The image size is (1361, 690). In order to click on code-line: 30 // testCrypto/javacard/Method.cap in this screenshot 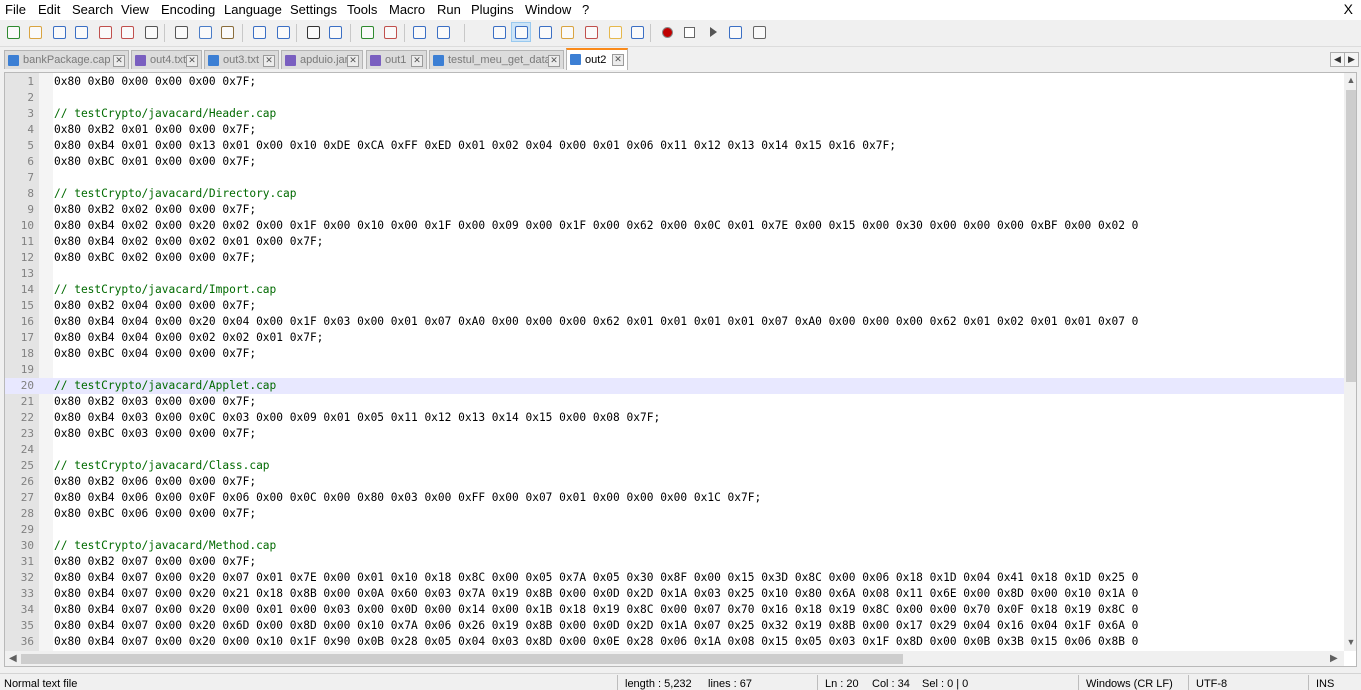, I will do `click(674, 546)`.